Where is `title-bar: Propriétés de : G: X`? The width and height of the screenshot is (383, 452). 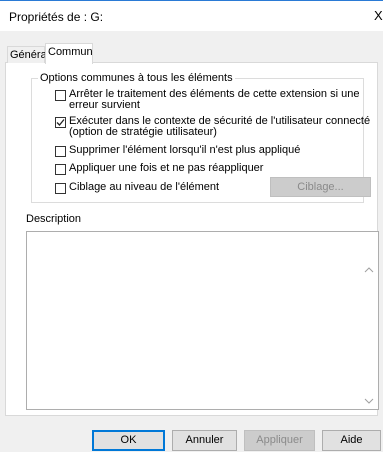
title-bar: Propriétés de : G: X is located at coordinates (191, 16).